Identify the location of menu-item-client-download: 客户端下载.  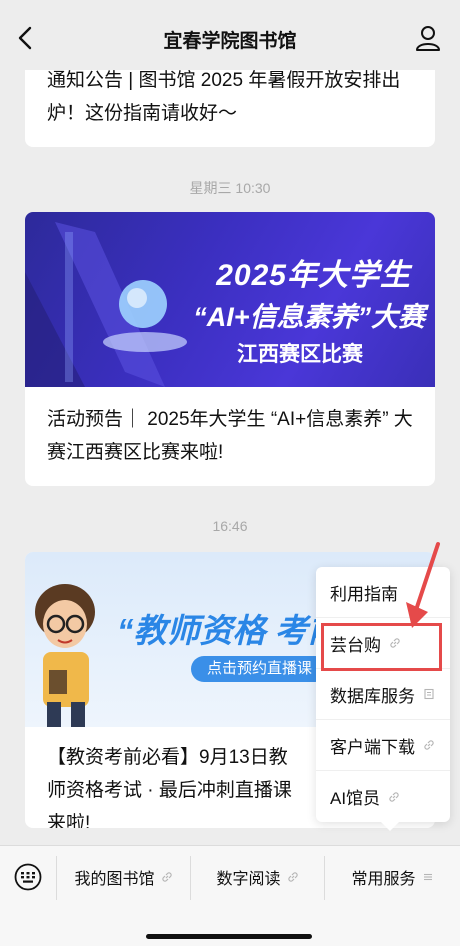
(383, 745).